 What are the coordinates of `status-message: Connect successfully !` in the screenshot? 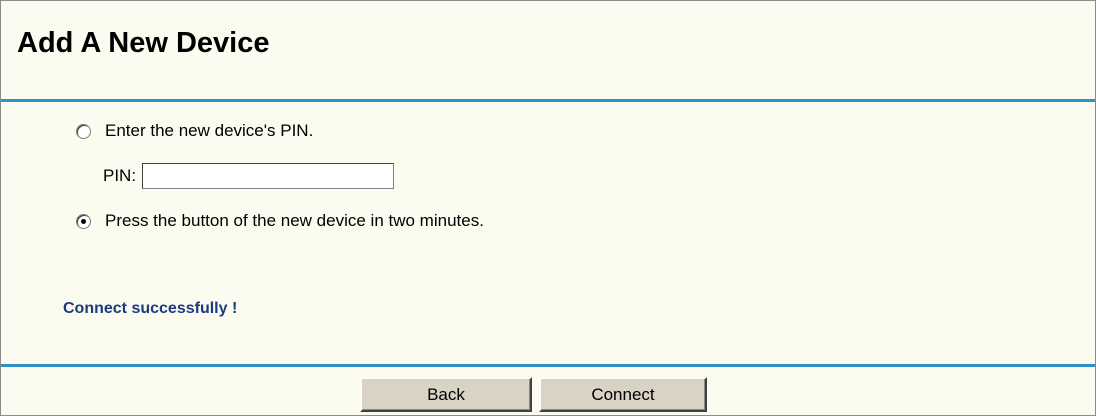 It's located at (150, 308).